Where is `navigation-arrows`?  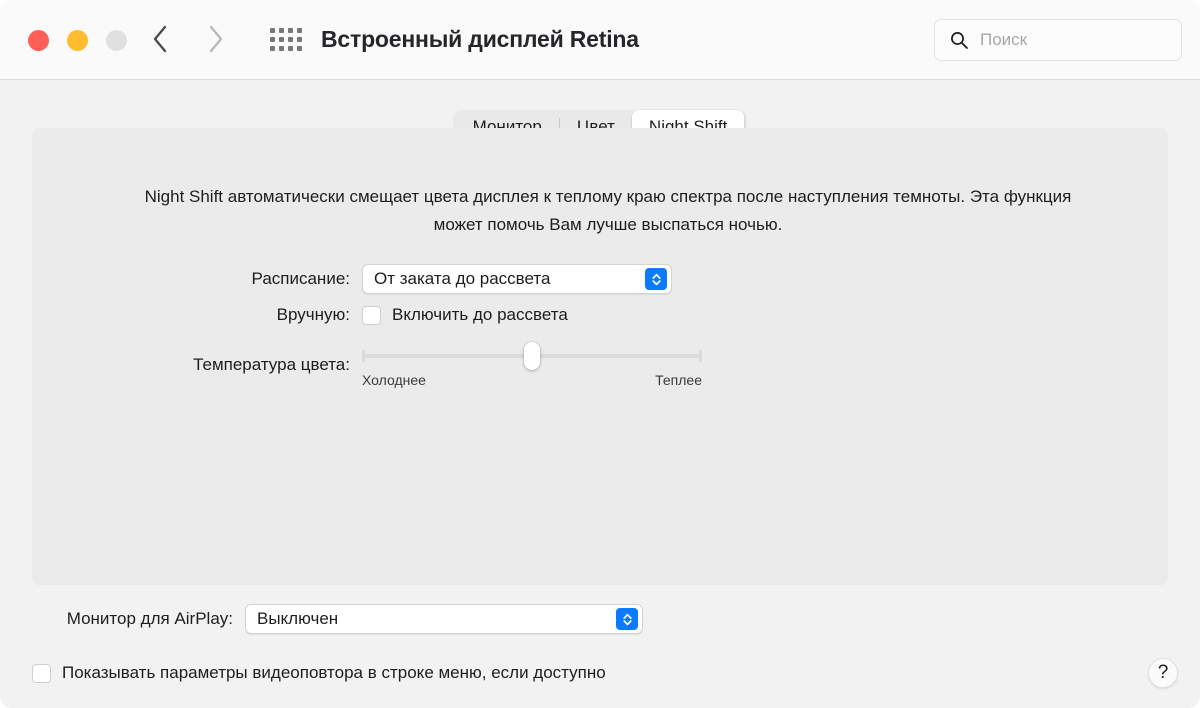 navigation-arrows is located at coordinates (188, 39).